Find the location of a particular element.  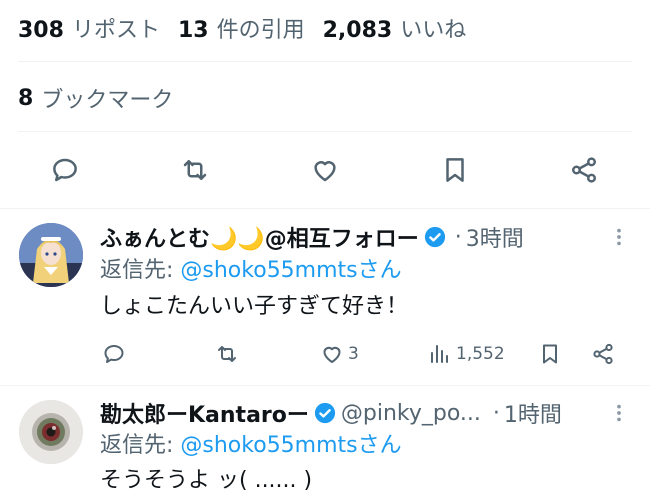

like-button is located at coordinates (325, 170).